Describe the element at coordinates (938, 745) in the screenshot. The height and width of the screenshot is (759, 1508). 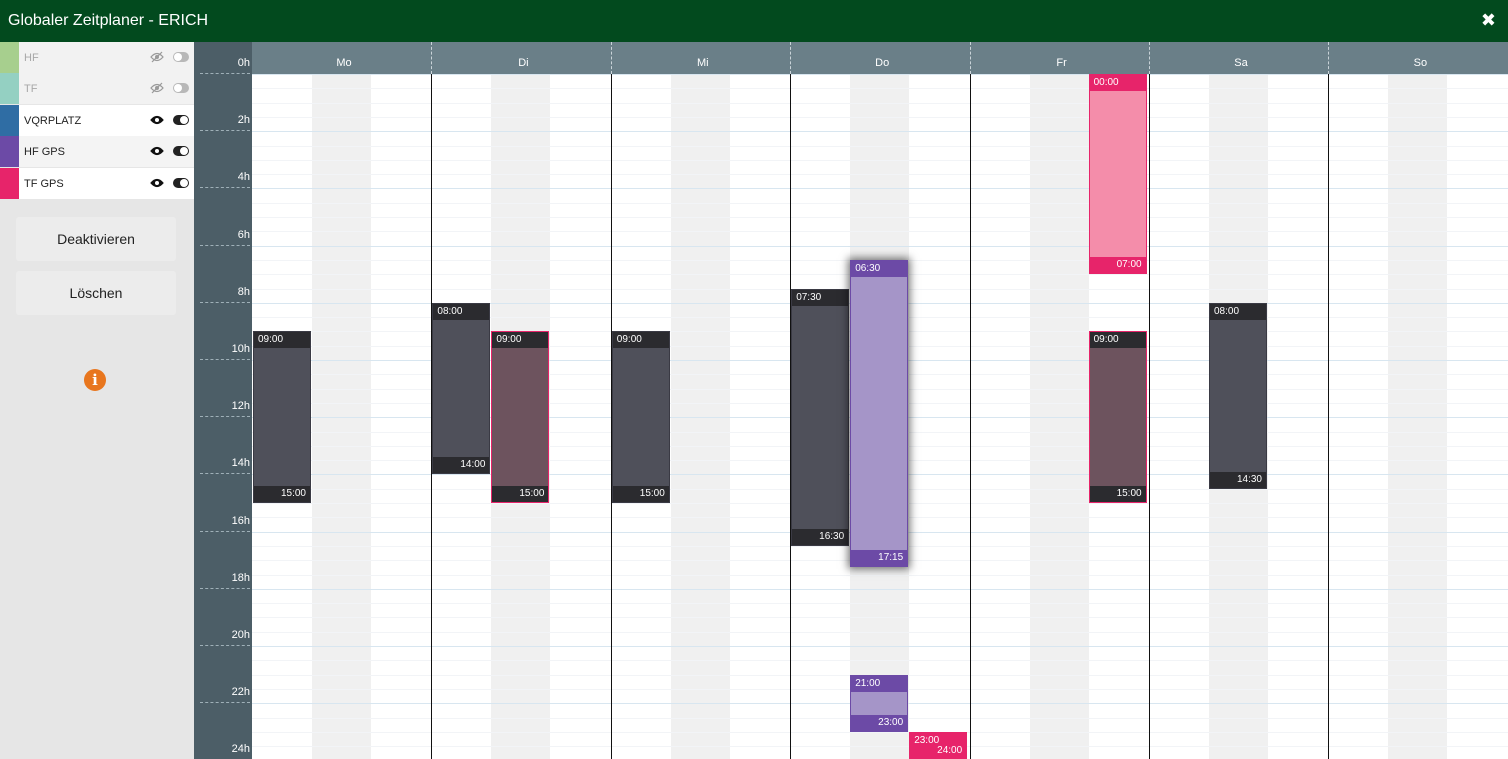
I see `schedule-block: 23:00 24:00` at that location.